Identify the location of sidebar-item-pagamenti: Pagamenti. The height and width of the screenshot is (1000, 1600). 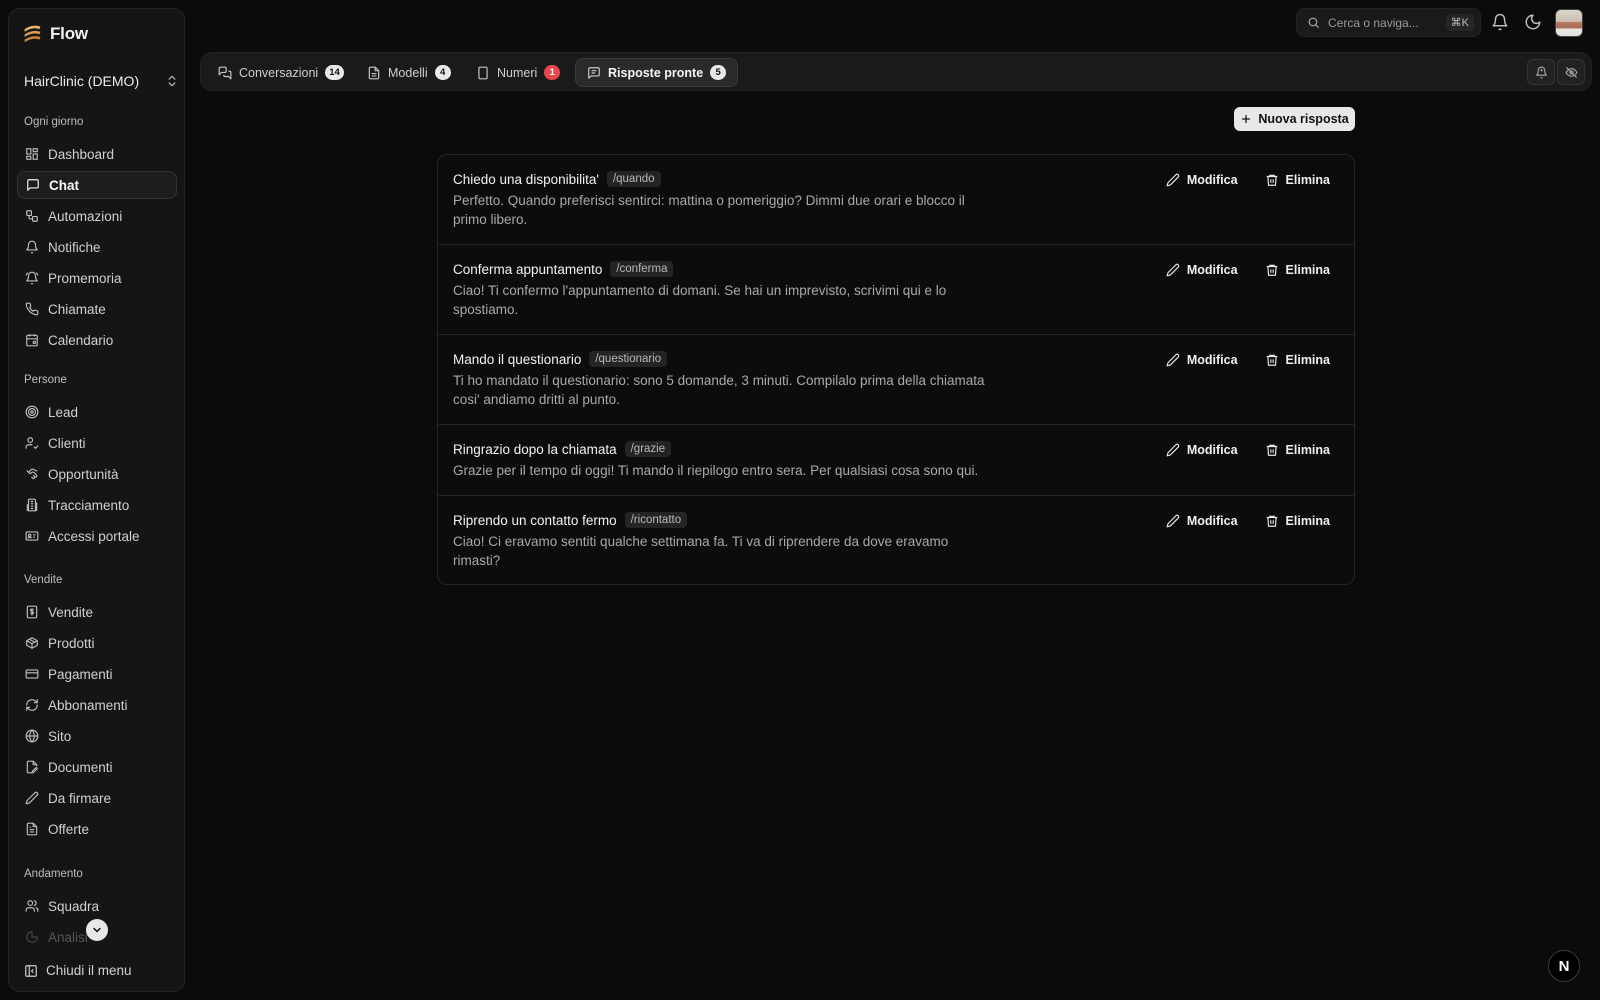
(97, 674).